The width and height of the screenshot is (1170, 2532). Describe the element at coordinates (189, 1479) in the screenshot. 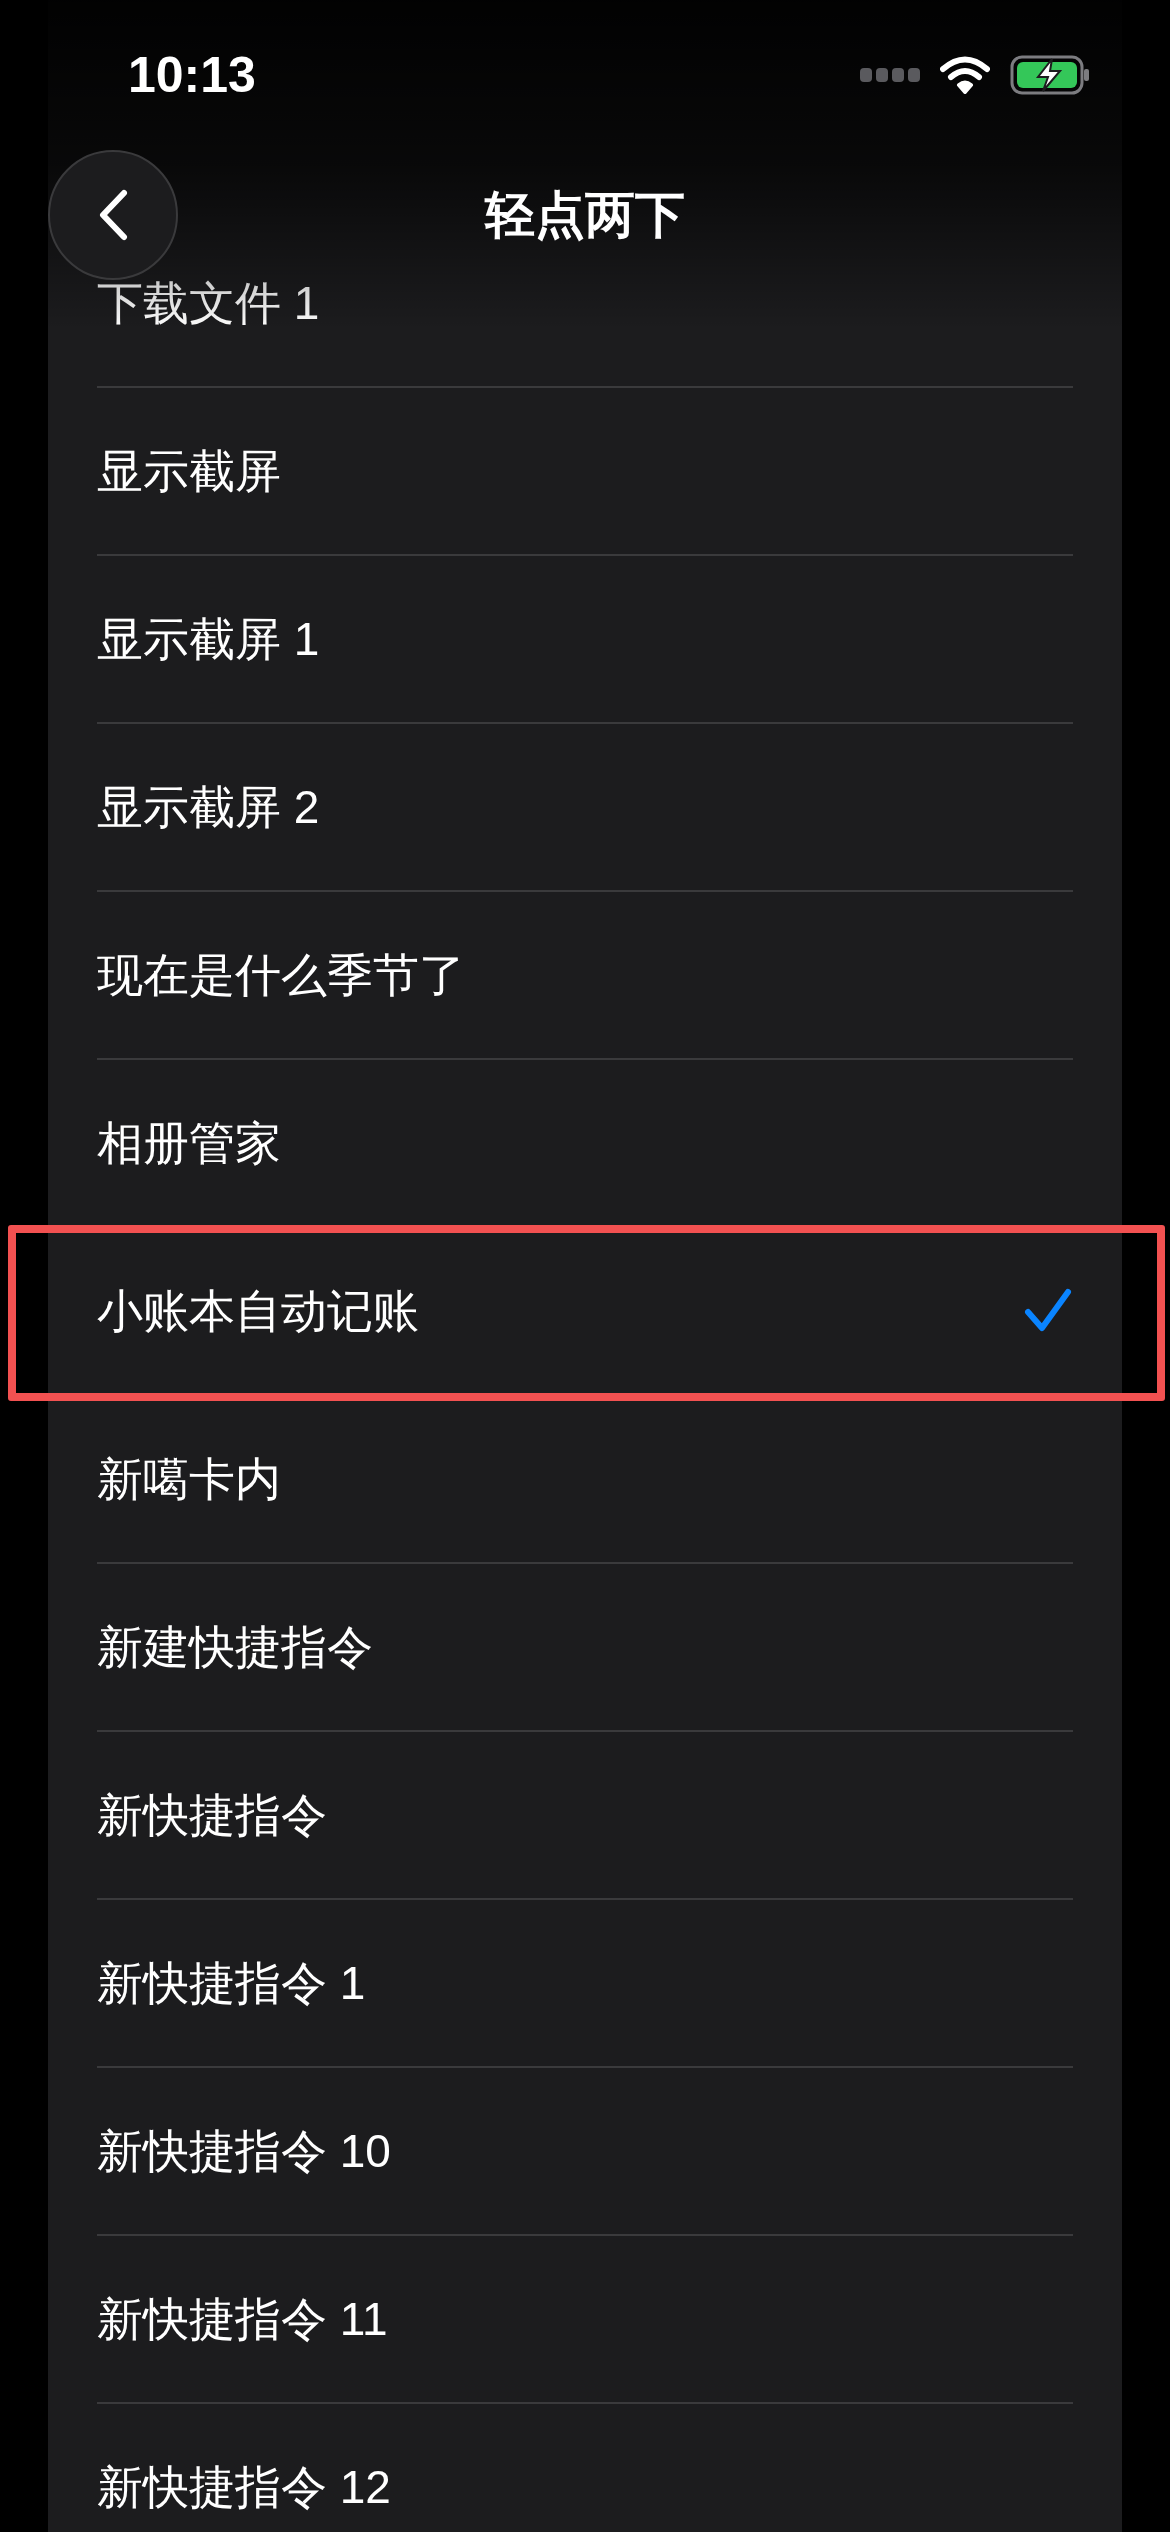

I see `list-item: 新噶卡内` at that location.